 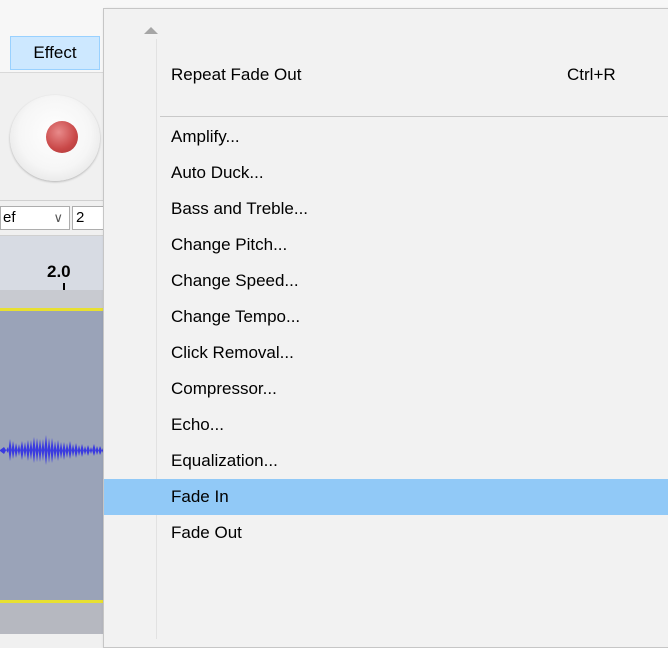 I want to click on record-icon, so click(x=62, y=137).